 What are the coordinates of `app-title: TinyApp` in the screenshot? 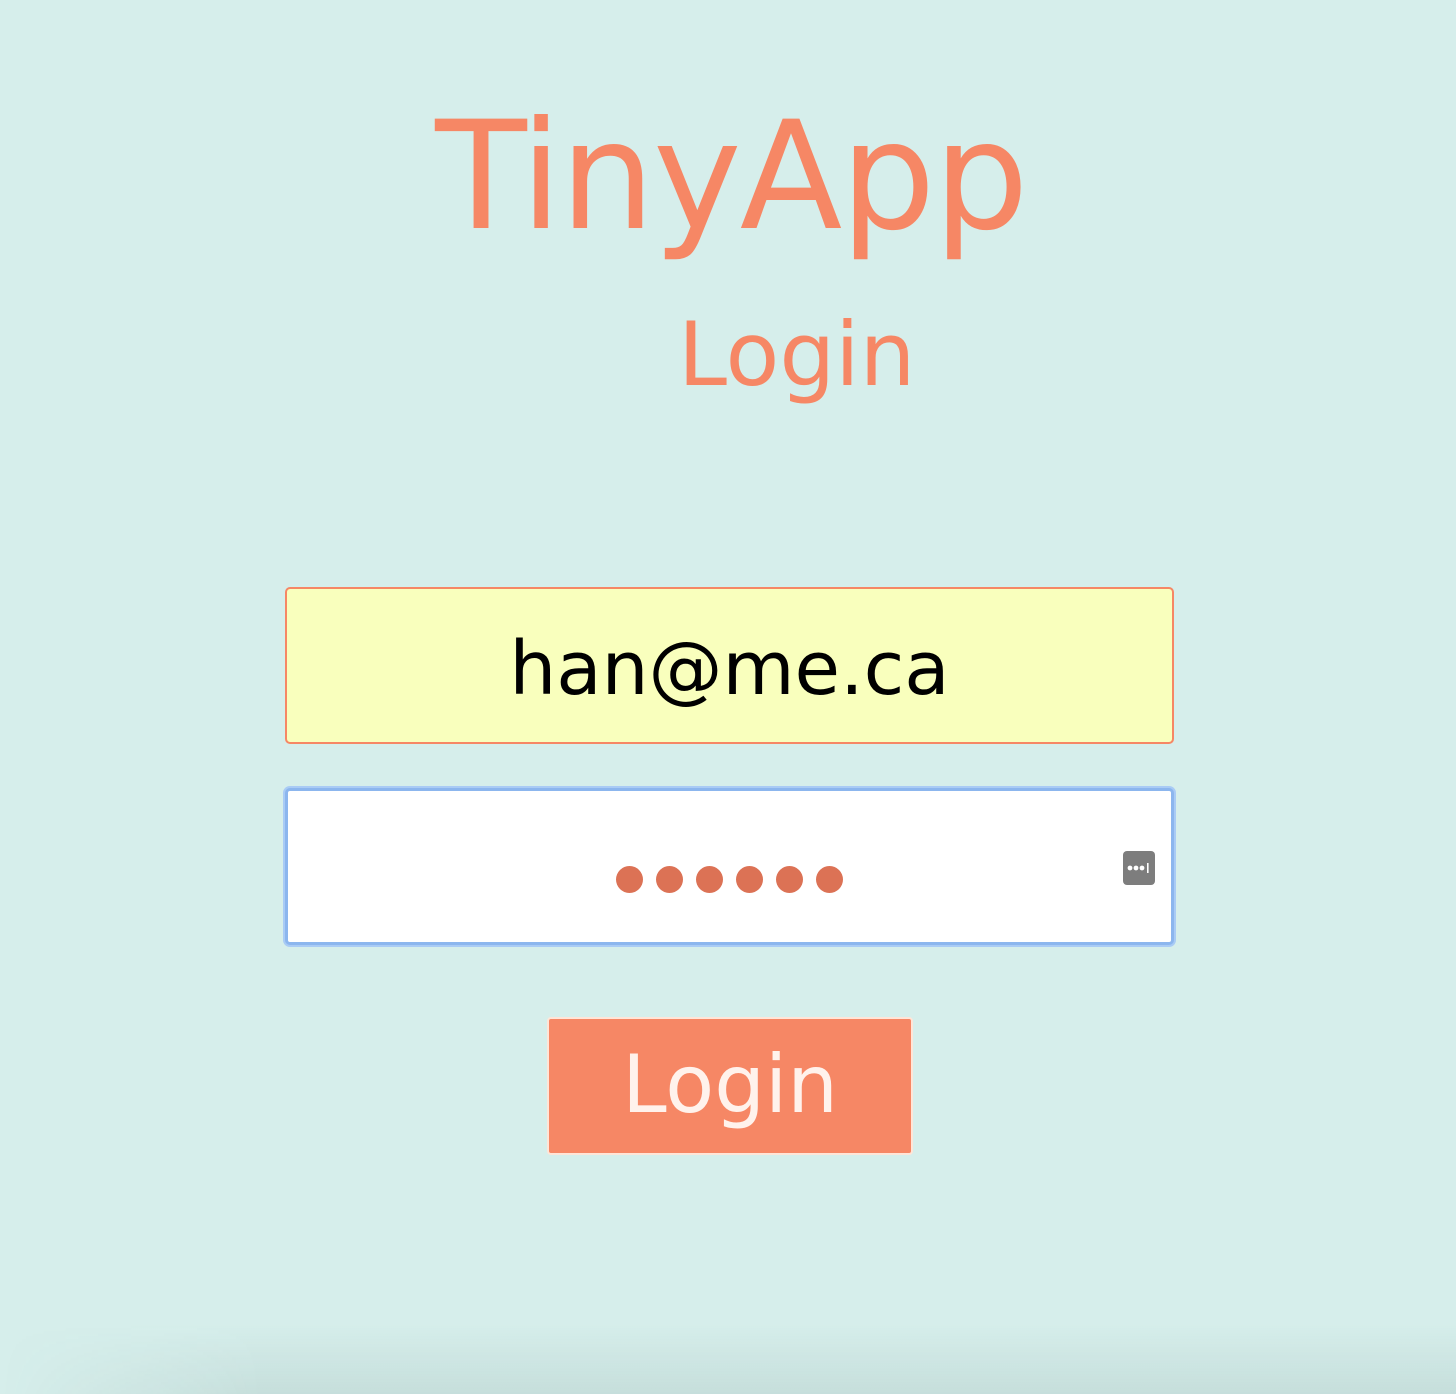 It's located at (732, 177).